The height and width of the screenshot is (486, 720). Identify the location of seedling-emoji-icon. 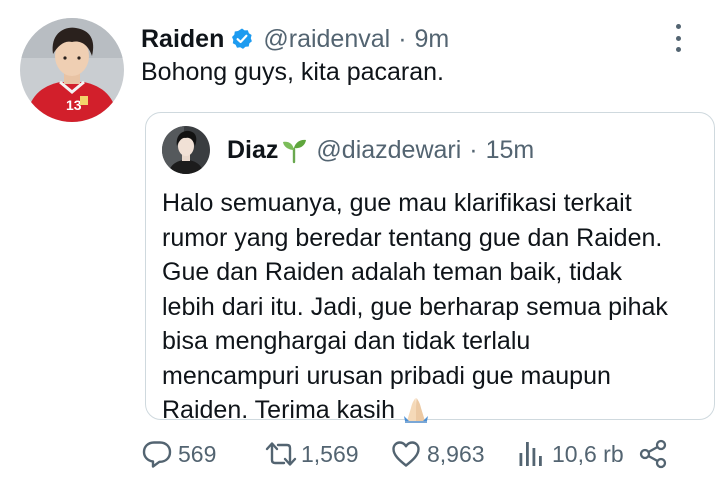
(294, 150).